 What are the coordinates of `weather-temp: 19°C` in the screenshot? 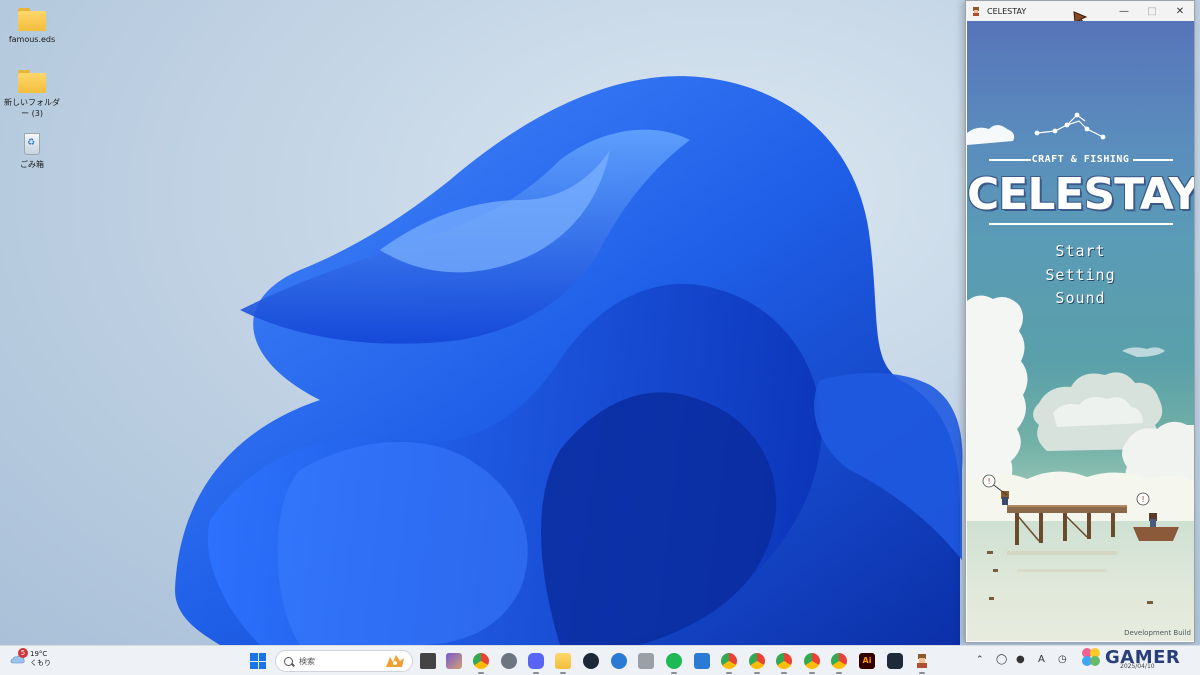 It's located at (39, 654).